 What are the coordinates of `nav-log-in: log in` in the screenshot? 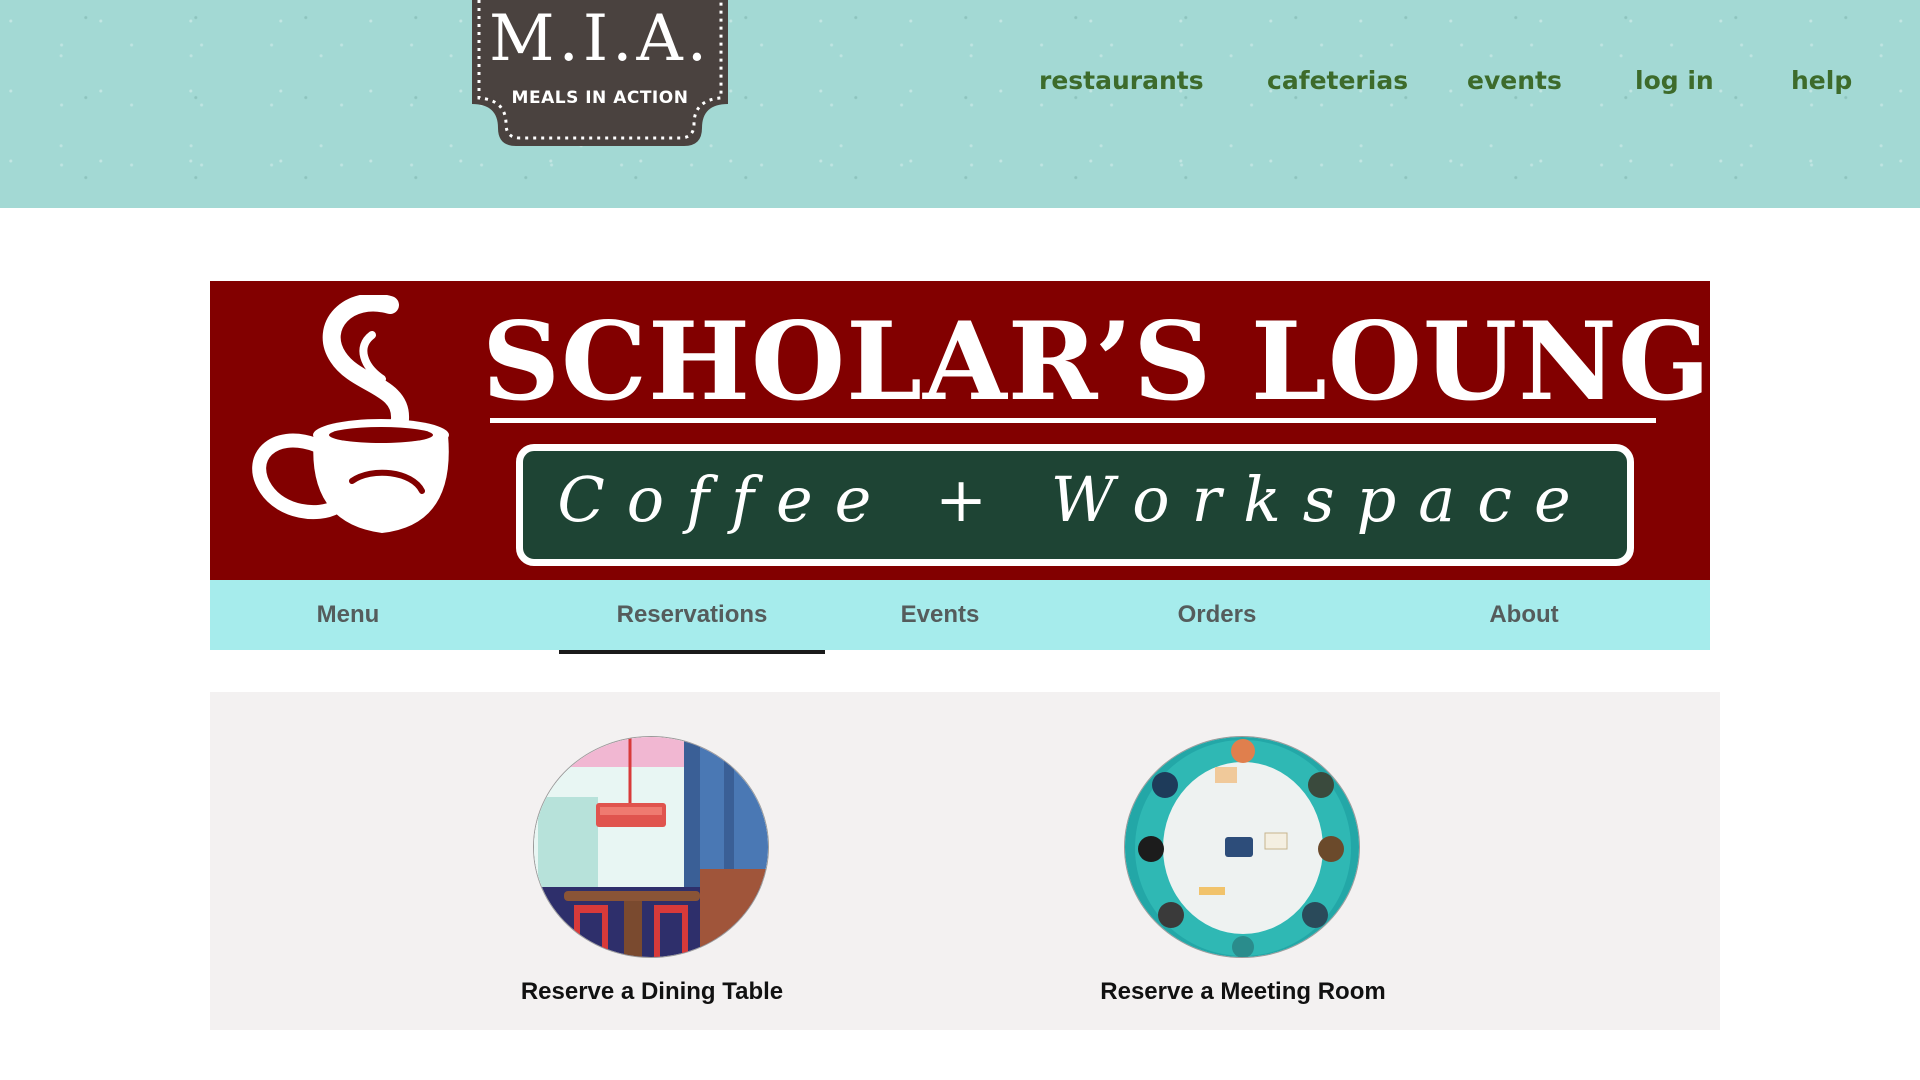 It's located at (1674, 80).